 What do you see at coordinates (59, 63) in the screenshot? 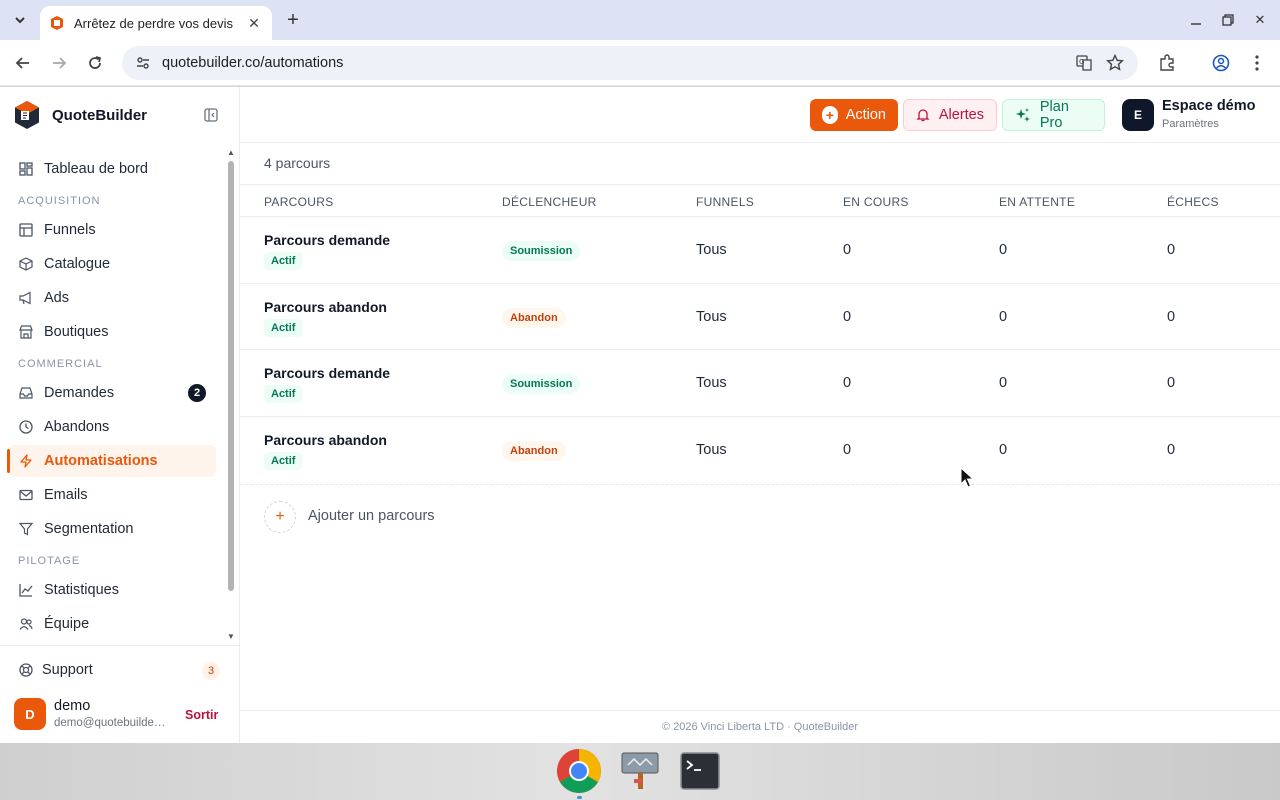
I see `forward-arrow-icon` at bounding box center [59, 63].